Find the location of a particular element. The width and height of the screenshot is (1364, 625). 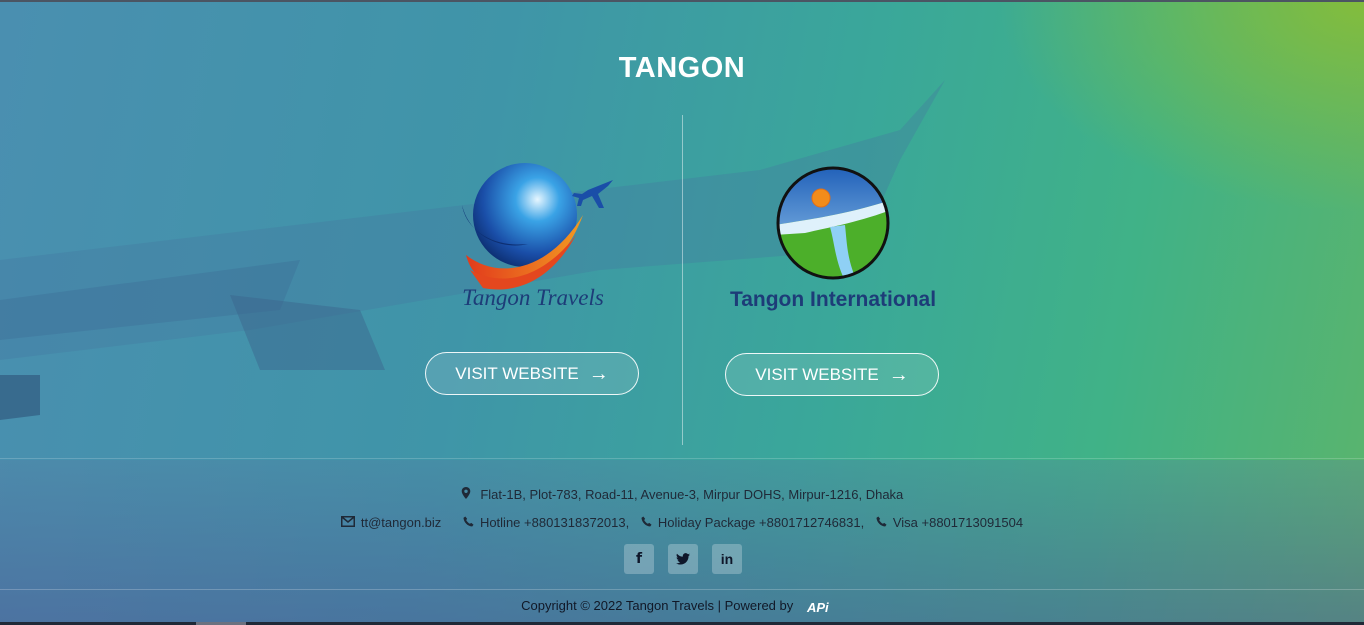

api-logo: APi is located at coordinates (823, 607).